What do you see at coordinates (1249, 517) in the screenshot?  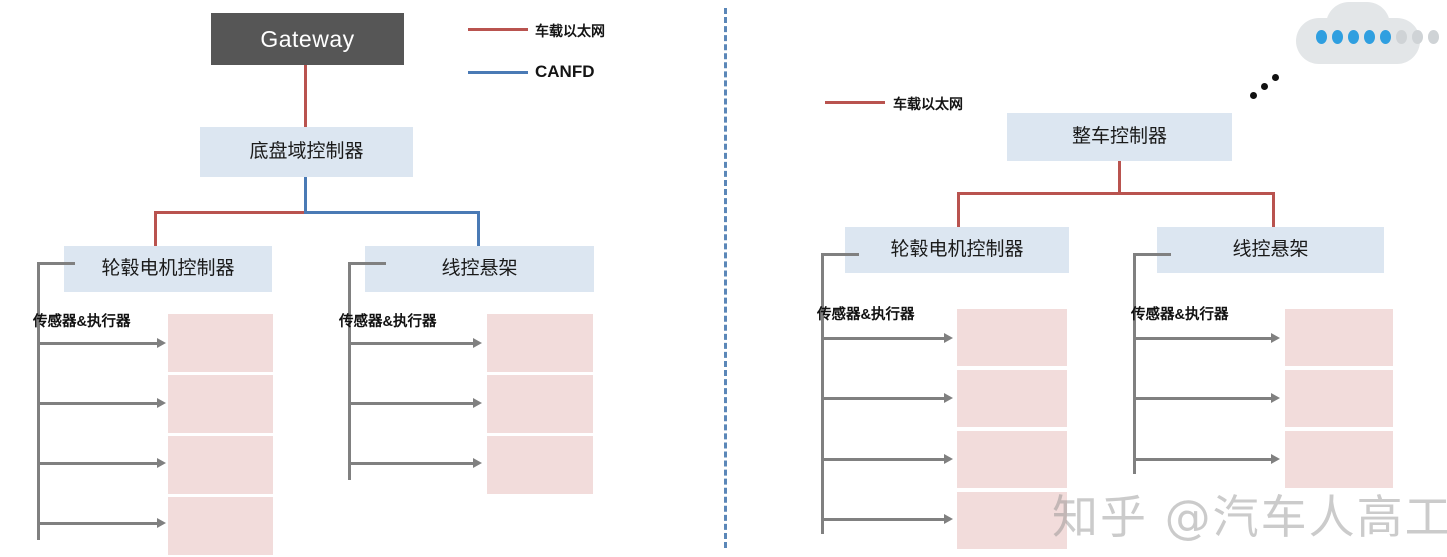 I see `watermark: 知乎 @汽车人高工` at bounding box center [1249, 517].